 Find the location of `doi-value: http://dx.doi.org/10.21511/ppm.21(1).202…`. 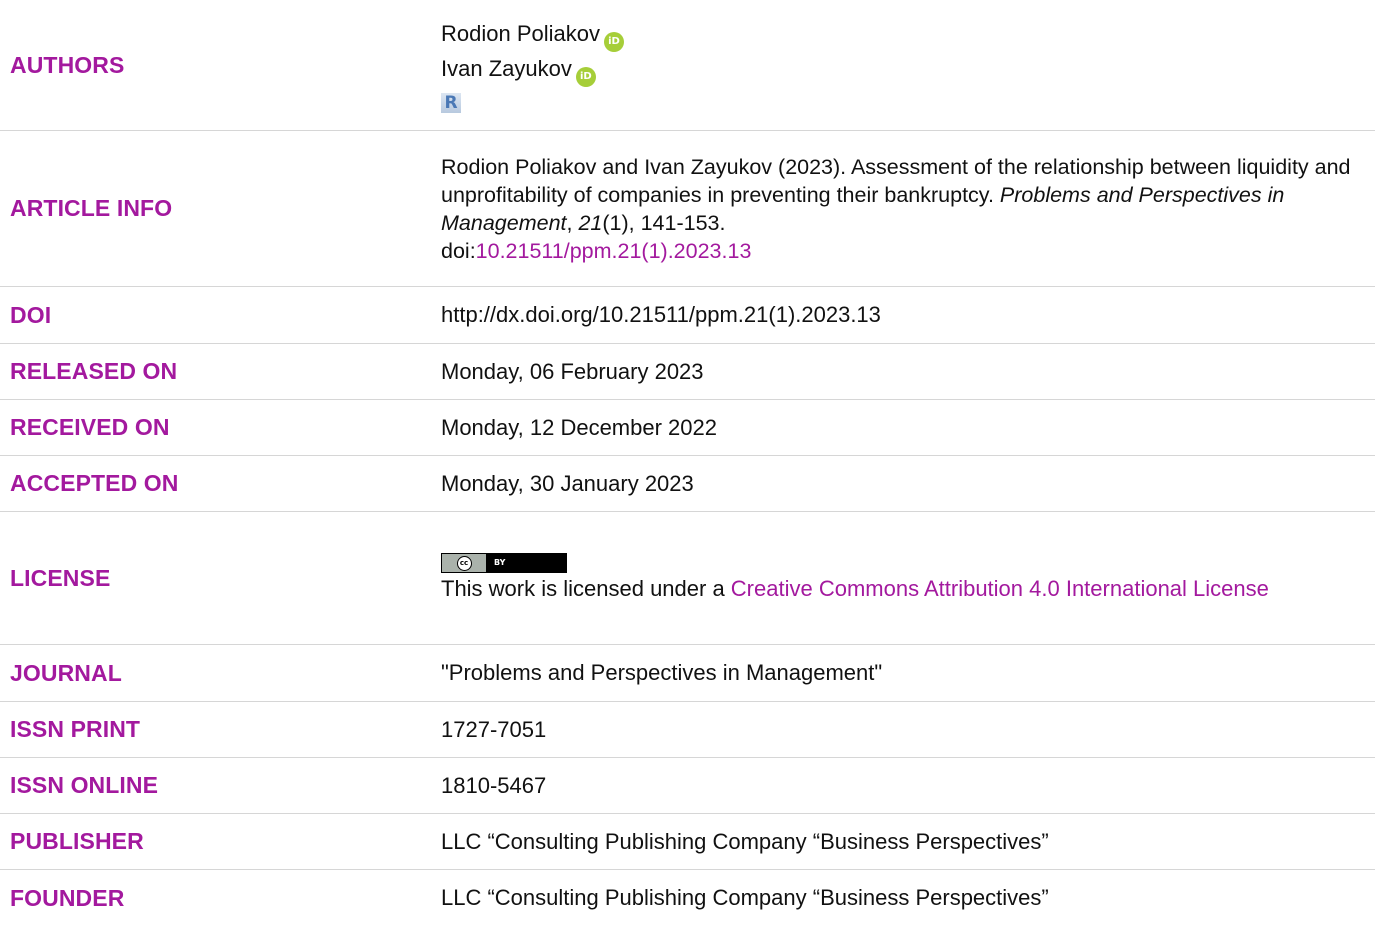

doi-value: http://dx.doi.org/10.21511/ppm.21(1).202… is located at coordinates (661, 314).